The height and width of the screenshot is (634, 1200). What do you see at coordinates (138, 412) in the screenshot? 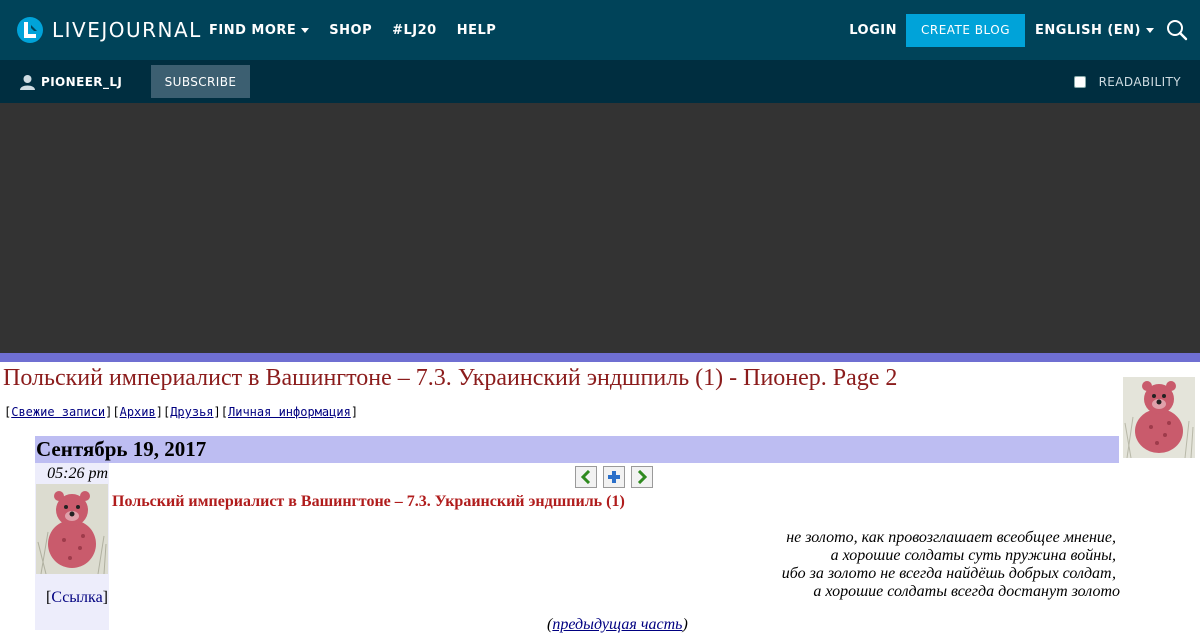
I see `link-archive: Архив` at bounding box center [138, 412].